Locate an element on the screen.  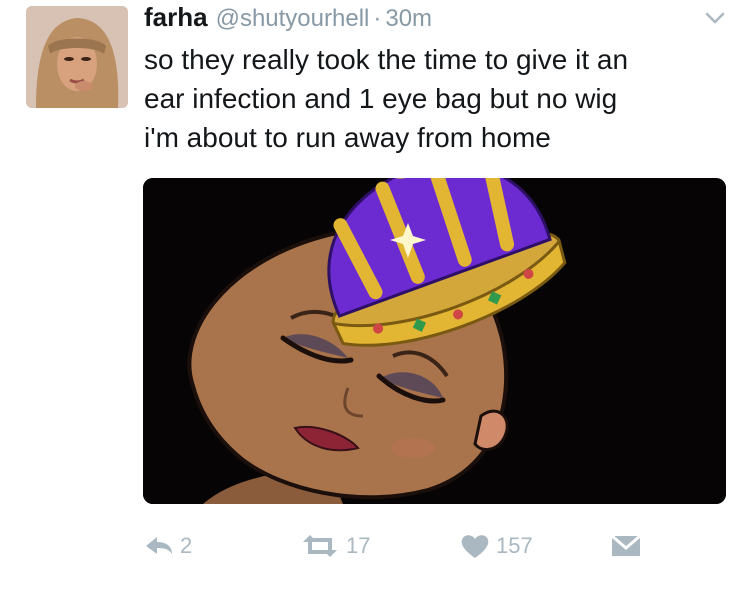
envelope-icon is located at coordinates (626, 546).